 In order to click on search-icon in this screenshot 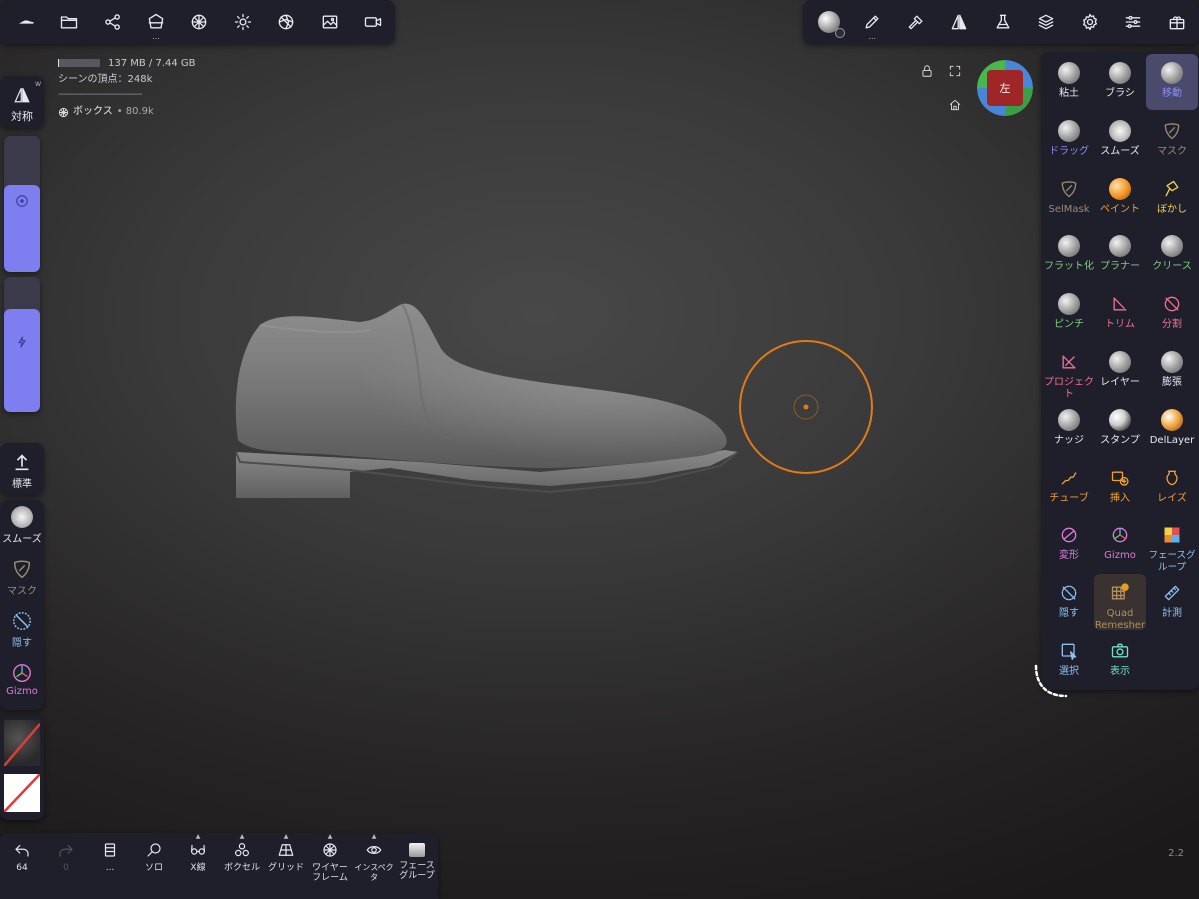, I will do `click(154, 850)`.